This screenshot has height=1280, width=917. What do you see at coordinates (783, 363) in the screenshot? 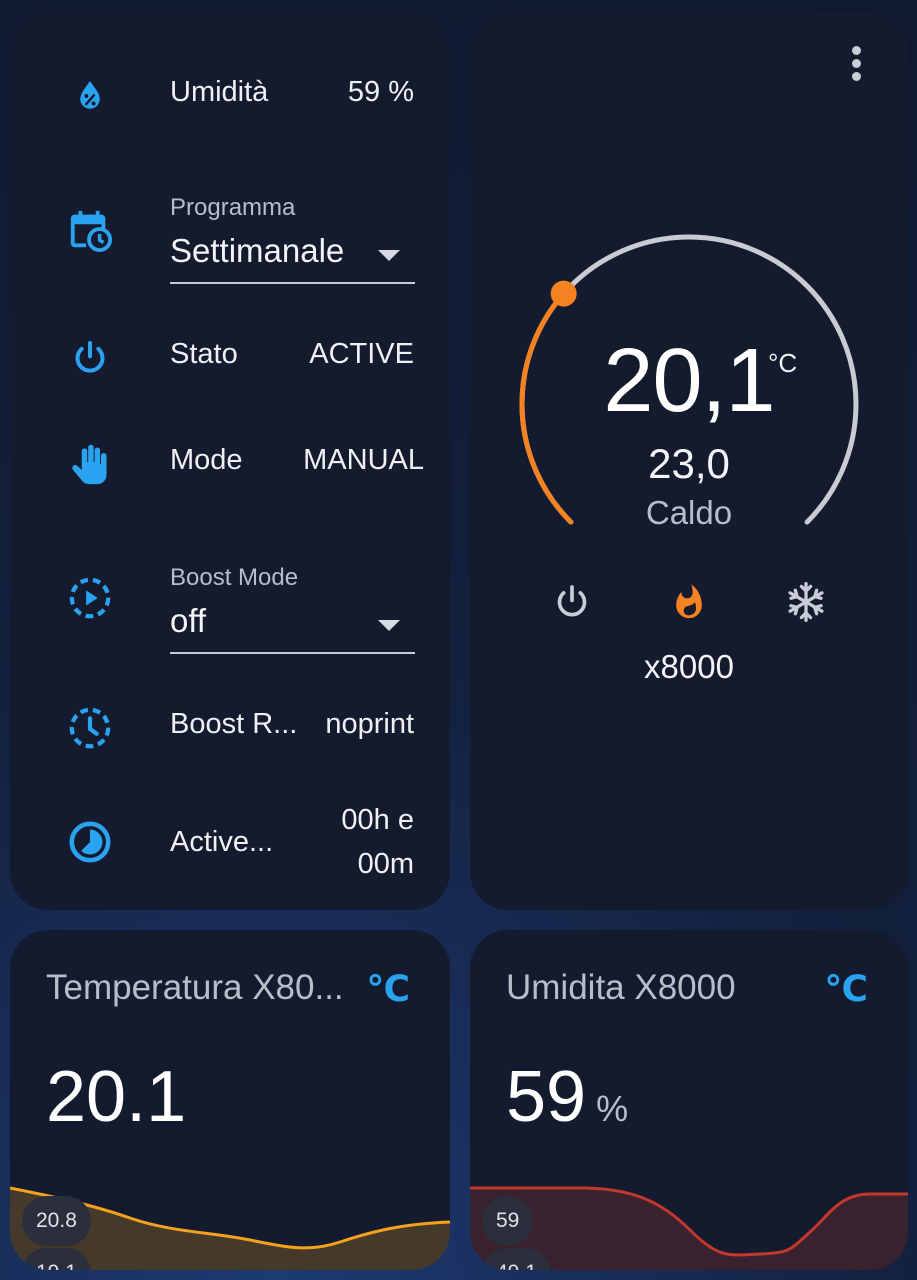
I see `temperature-unit: °C` at bounding box center [783, 363].